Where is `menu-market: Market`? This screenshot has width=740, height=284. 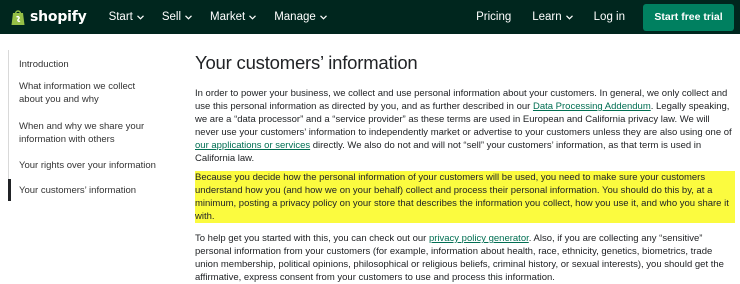 menu-market: Market is located at coordinates (233, 17).